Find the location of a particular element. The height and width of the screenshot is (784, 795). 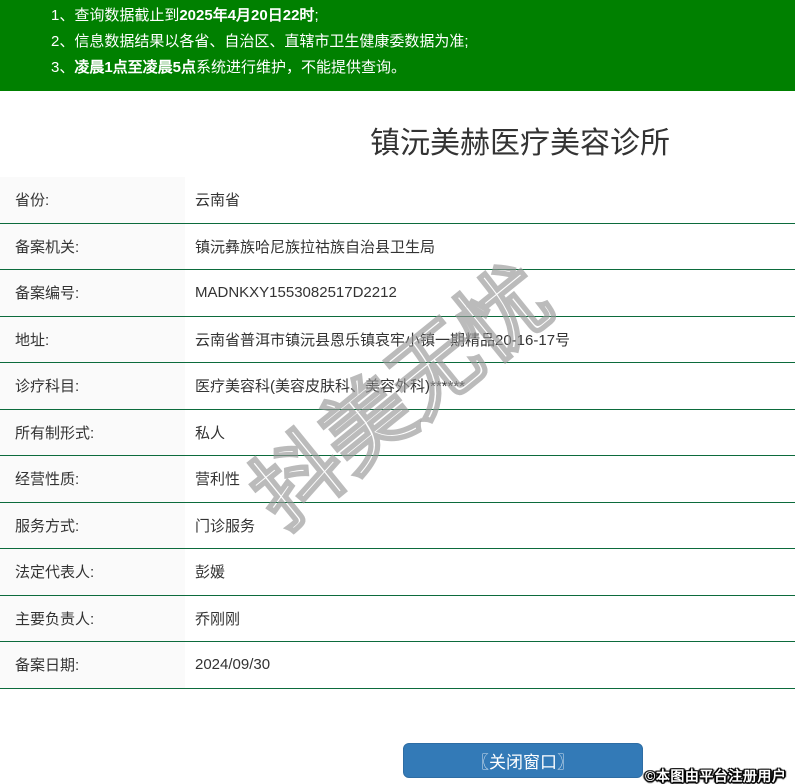

table-row-ownership-form: 所有制形式: 私人 is located at coordinates (397, 432).